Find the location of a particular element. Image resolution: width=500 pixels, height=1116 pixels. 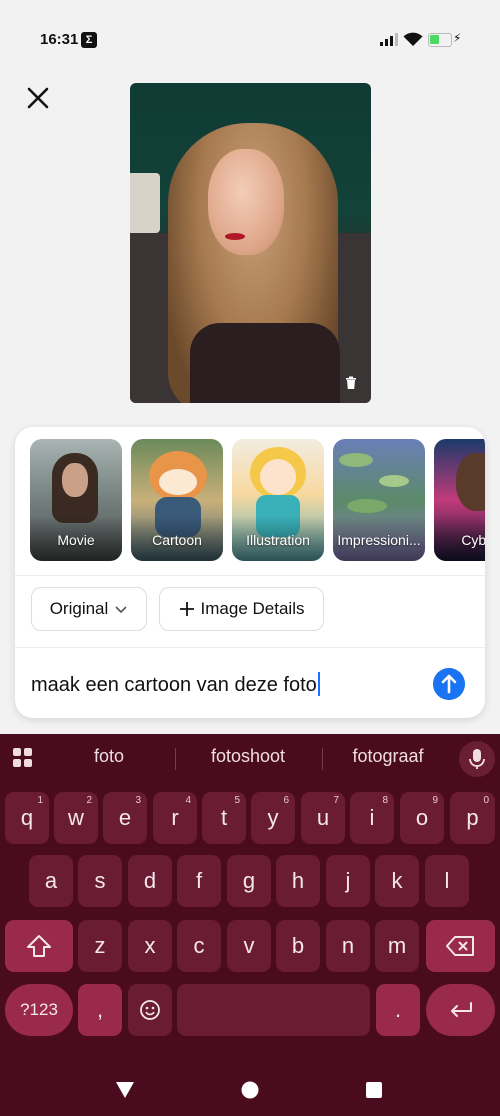

key-m: m is located at coordinates (397, 946).